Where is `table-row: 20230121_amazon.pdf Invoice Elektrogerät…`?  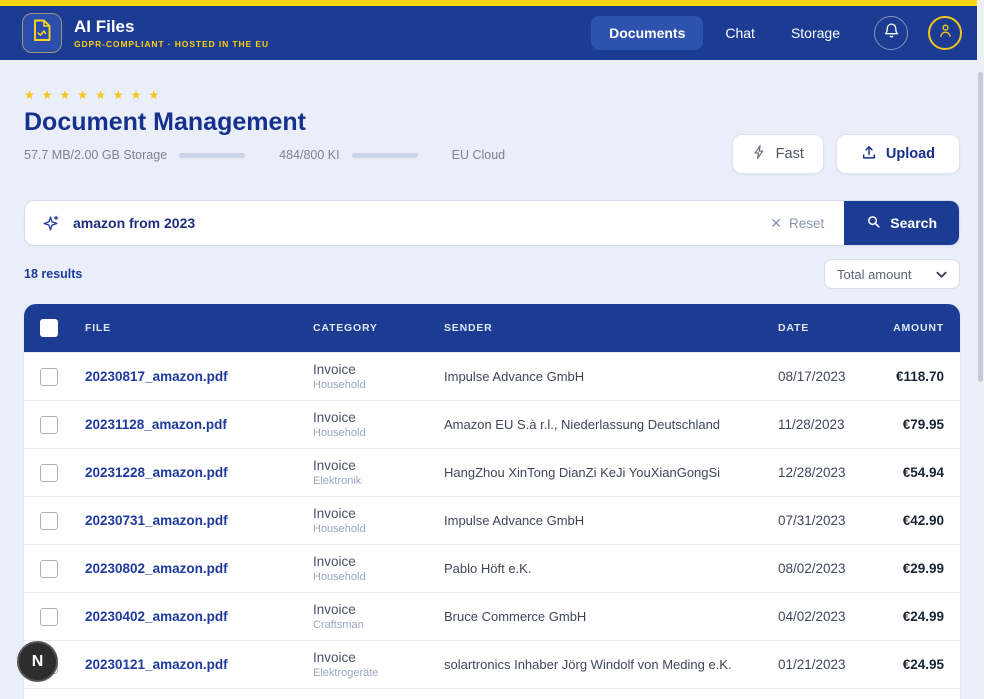 table-row: 20230121_amazon.pdf Invoice Elektrogerät… is located at coordinates (492, 664).